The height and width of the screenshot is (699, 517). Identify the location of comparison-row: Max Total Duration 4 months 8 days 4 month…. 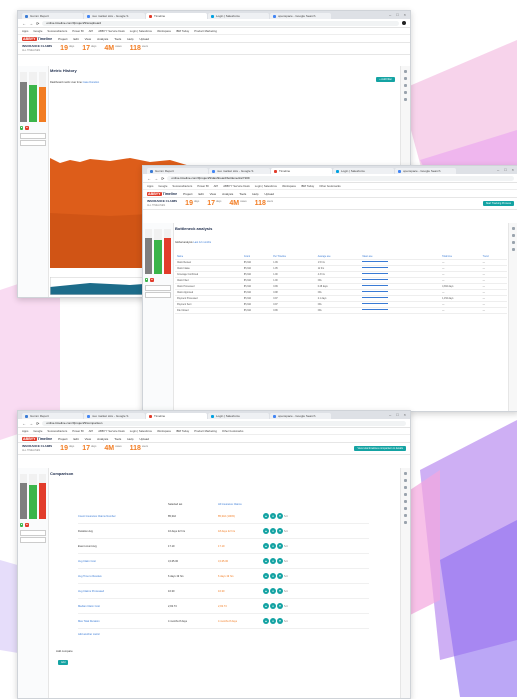
(223, 621).